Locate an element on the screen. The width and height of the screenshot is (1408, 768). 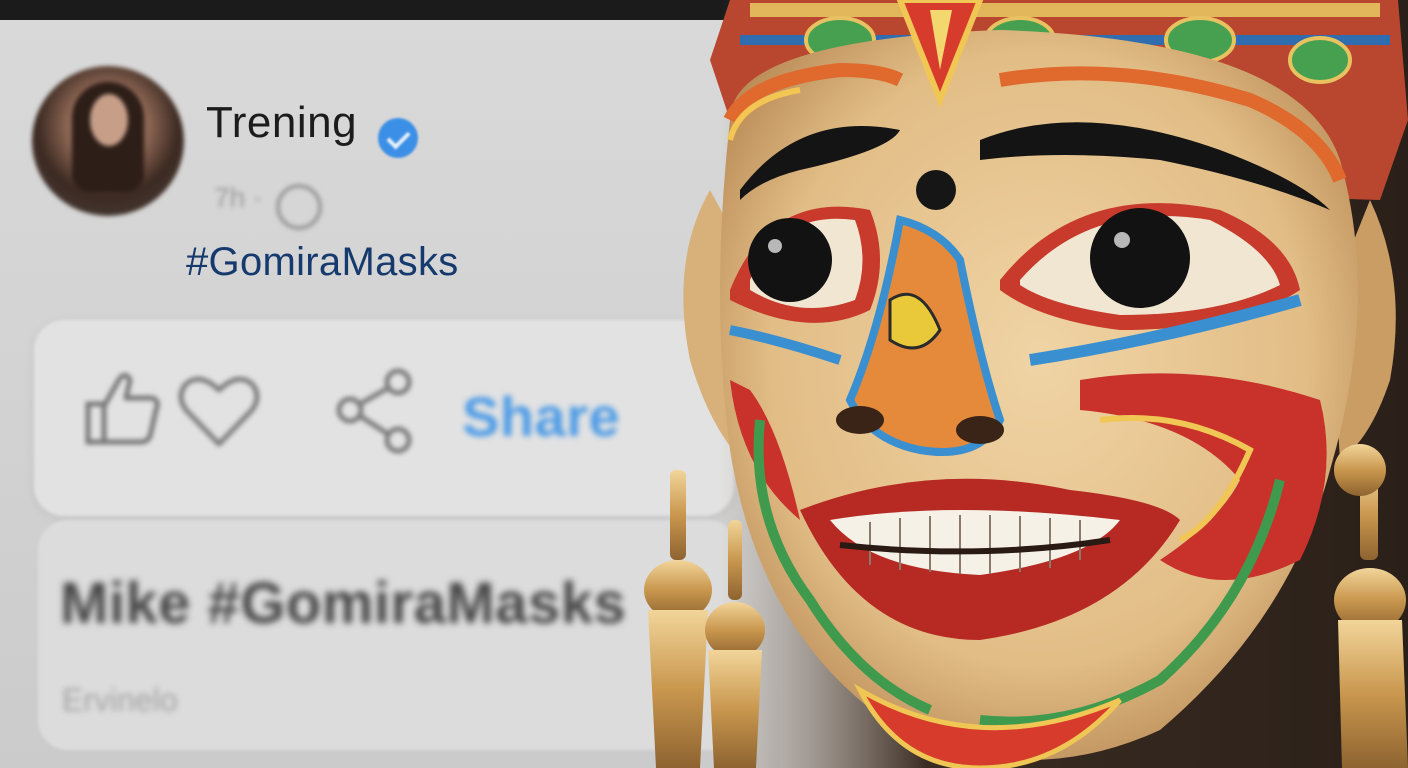
author-name: Trening is located at coordinates (281, 123).